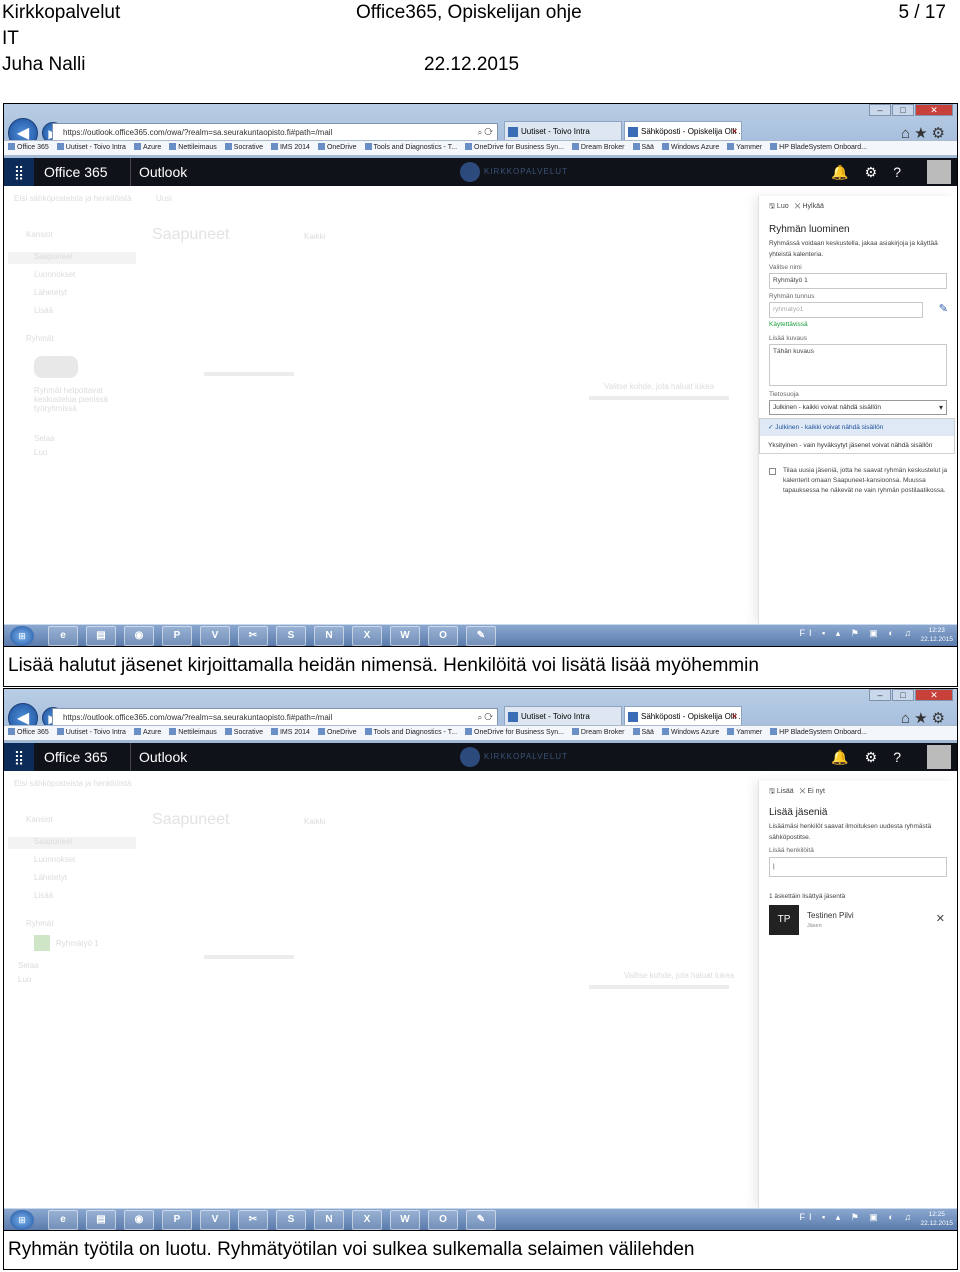 This screenshot has width=960, height=1272. I want to click on add-people-input: |, so click(858, 867).